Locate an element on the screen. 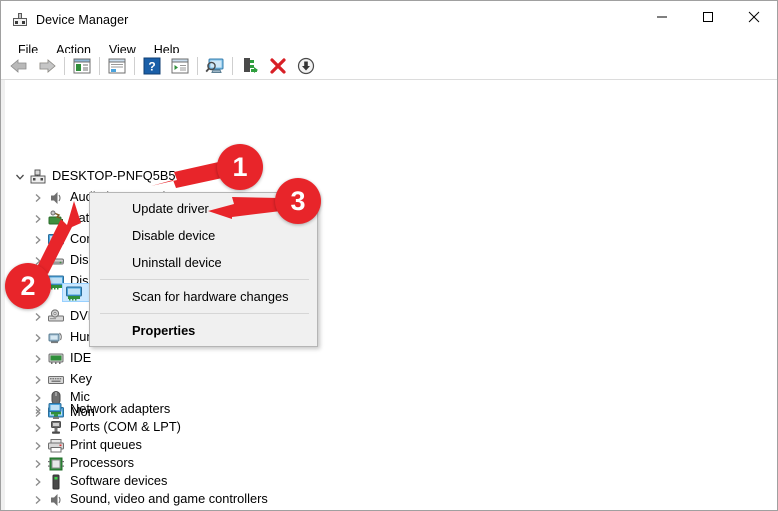 This screenshot has height=511, width=778. tree-item-selected-display-adapter is located at coordinates (78, 292).